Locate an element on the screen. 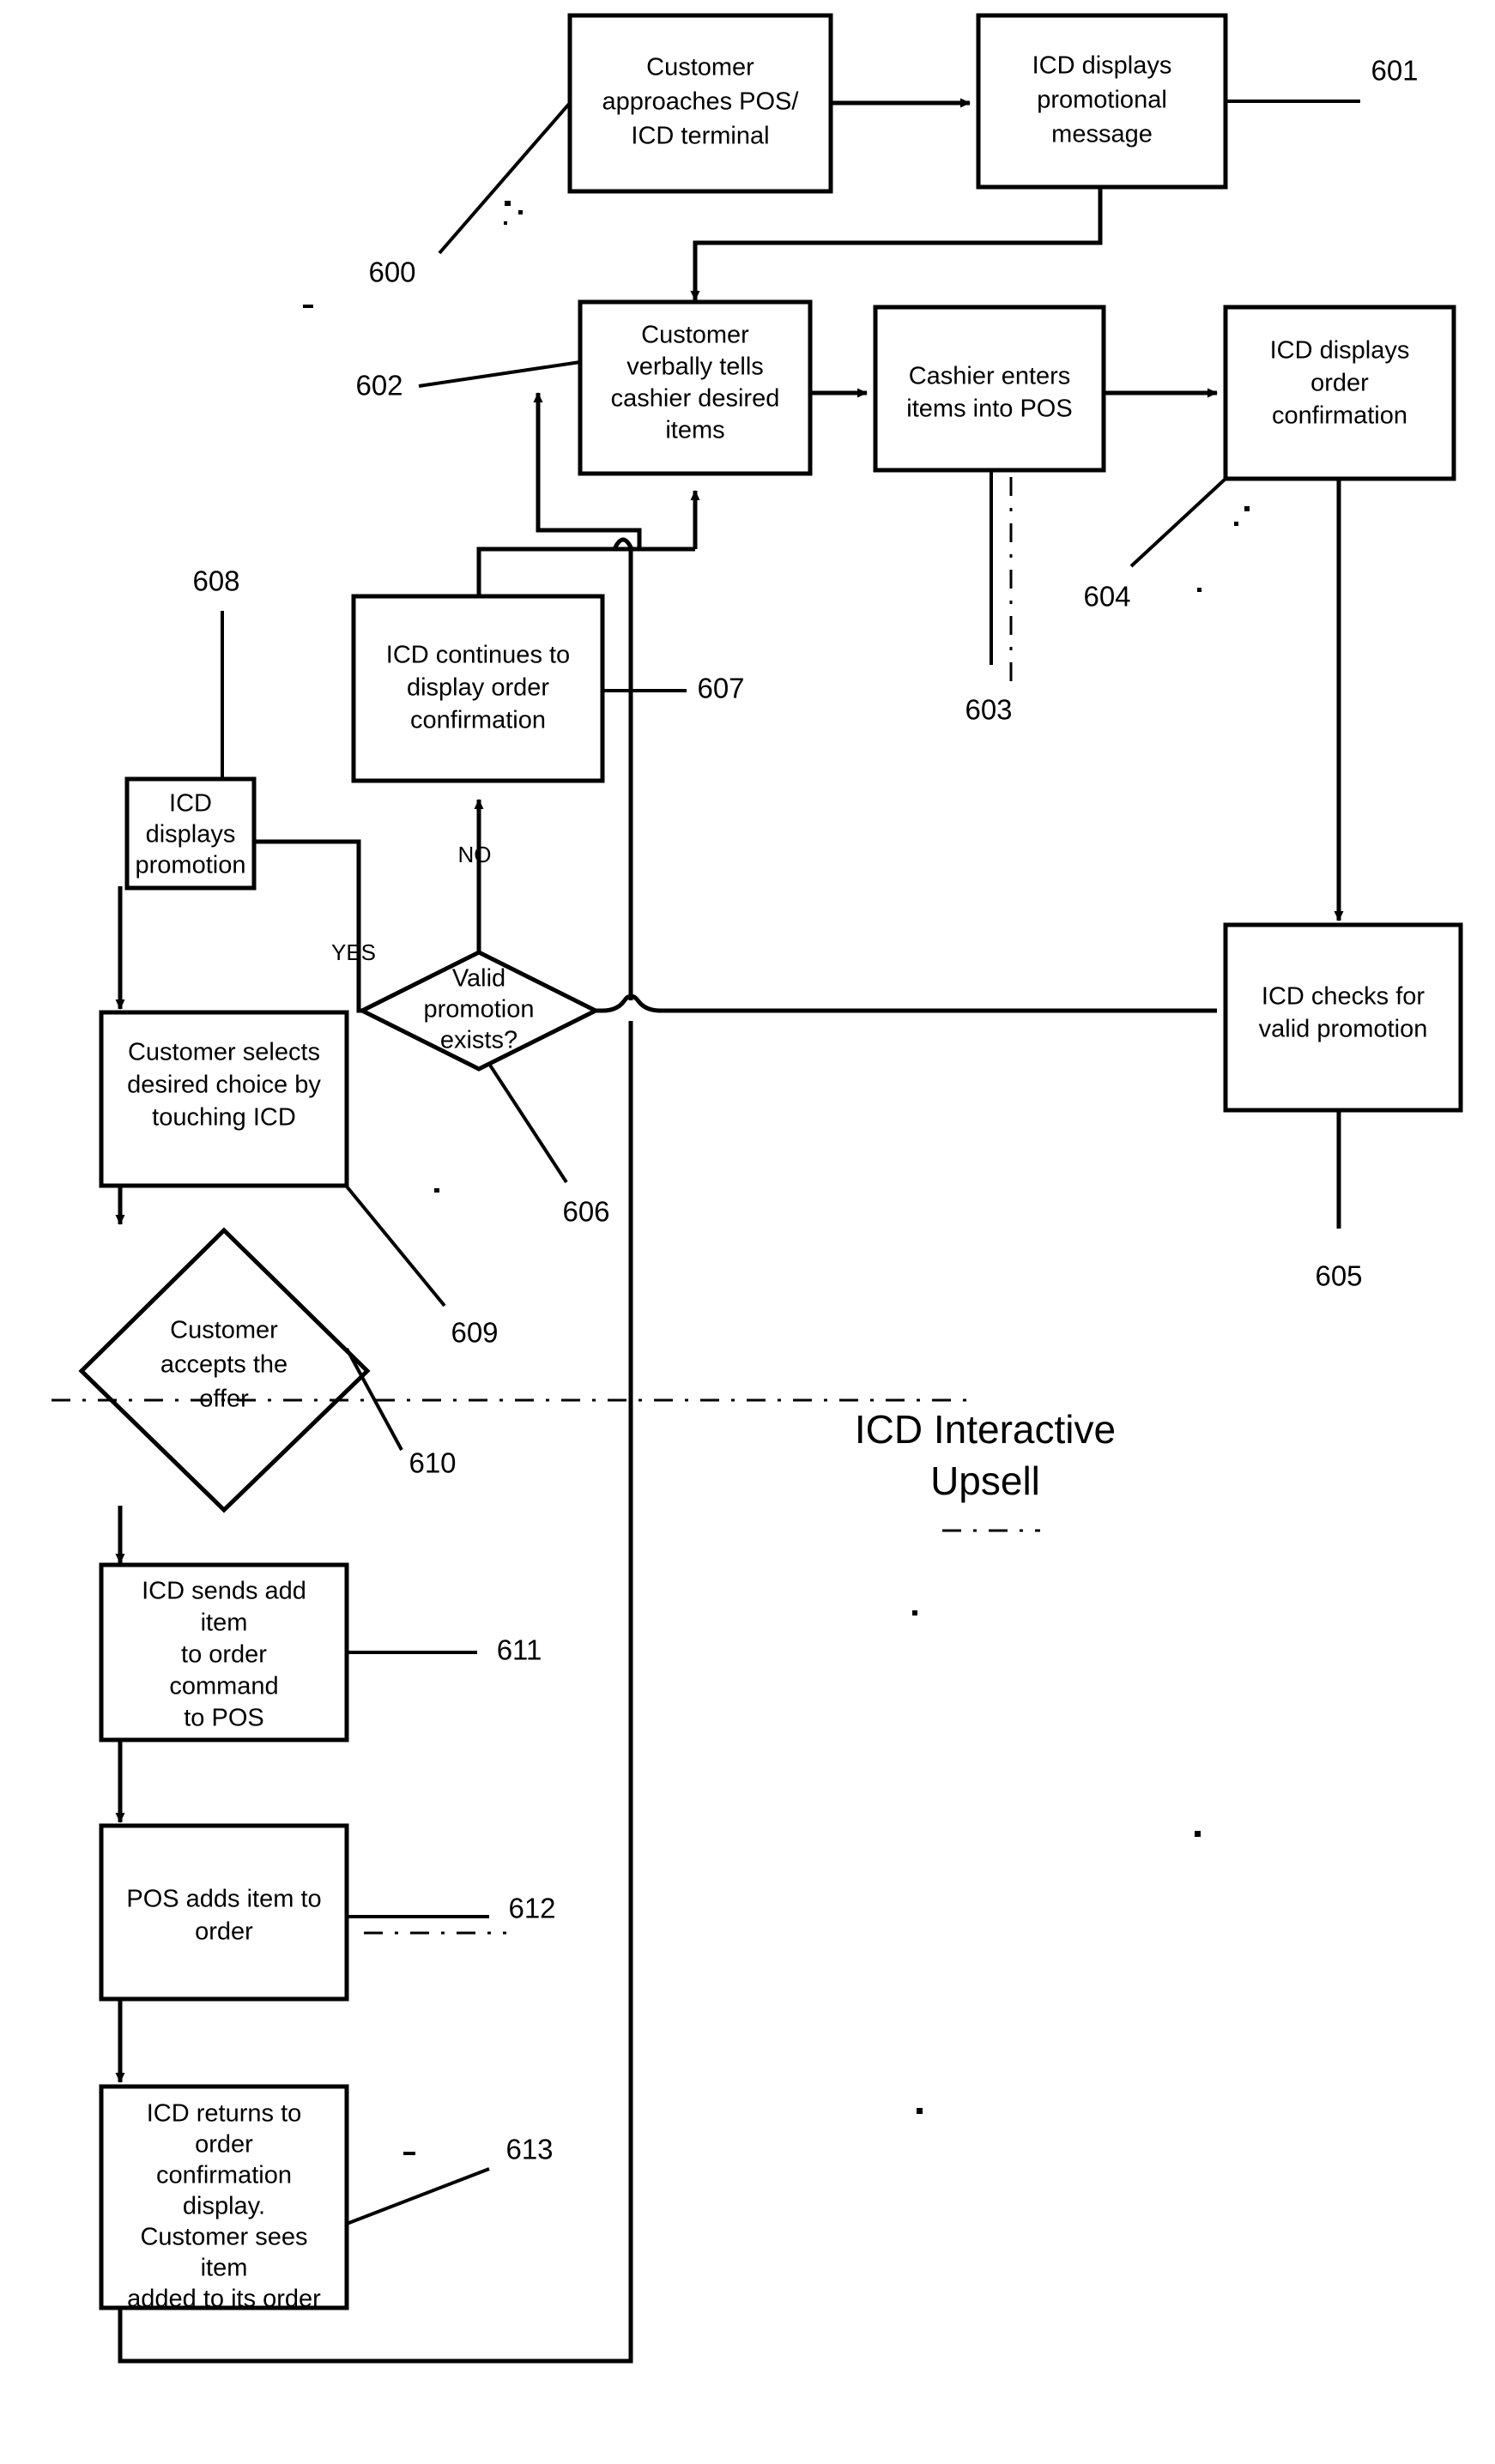  node-610-line-0: Customer is located at coordinates (224, 1330).